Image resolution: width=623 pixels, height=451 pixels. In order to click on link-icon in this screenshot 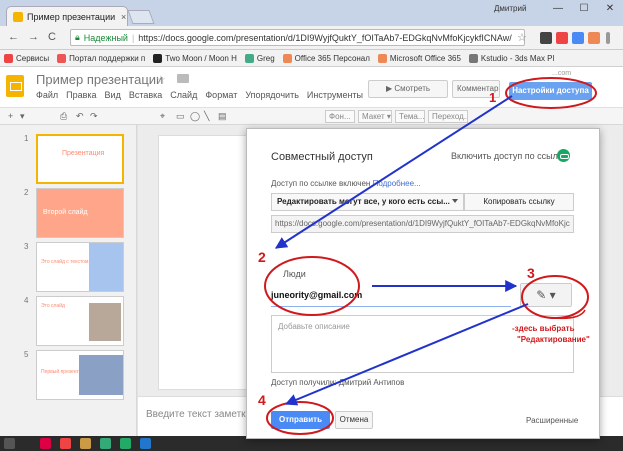, I will do `click(563, 155)`.